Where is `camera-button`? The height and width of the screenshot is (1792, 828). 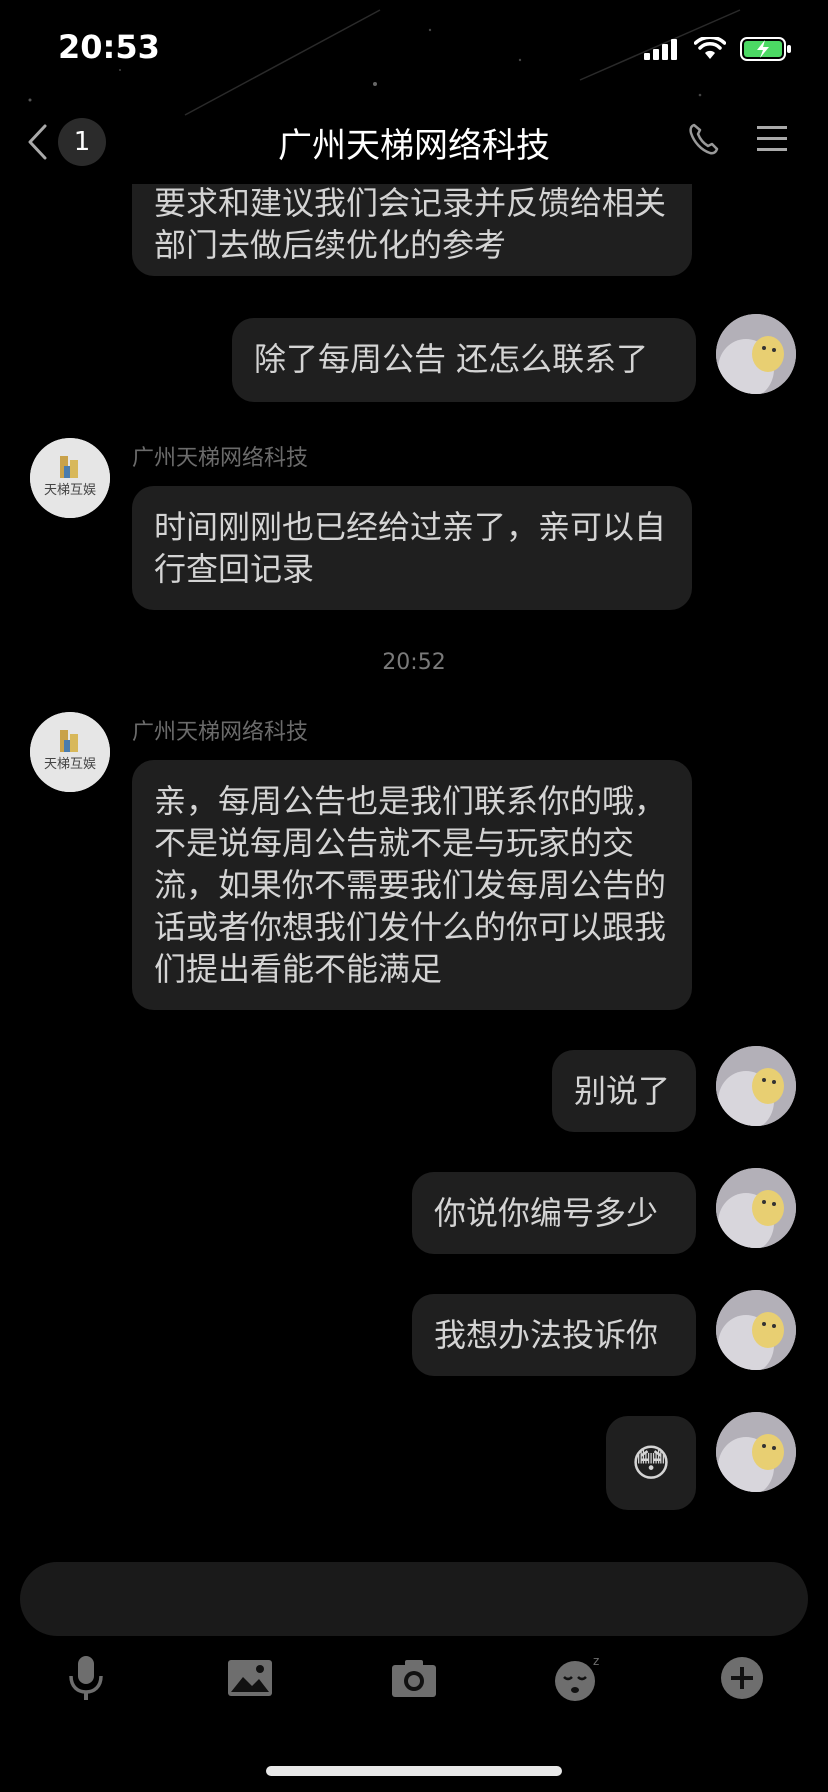
camera-button is located at coordinates (414, 1678).